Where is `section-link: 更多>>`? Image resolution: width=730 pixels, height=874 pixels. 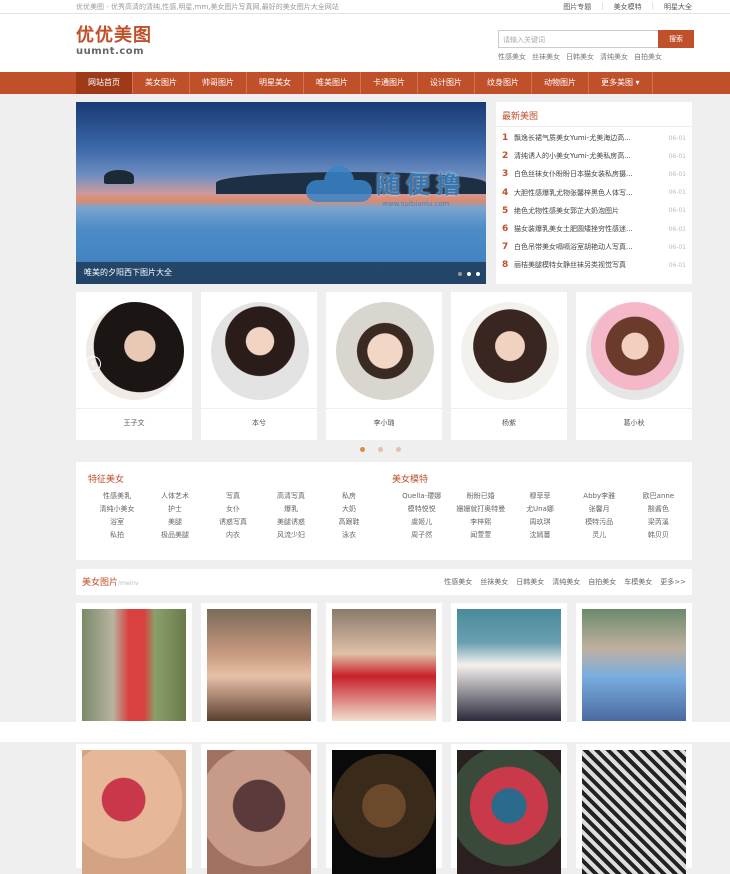 section-link: 更多>> is located at coordinates (673, 582).